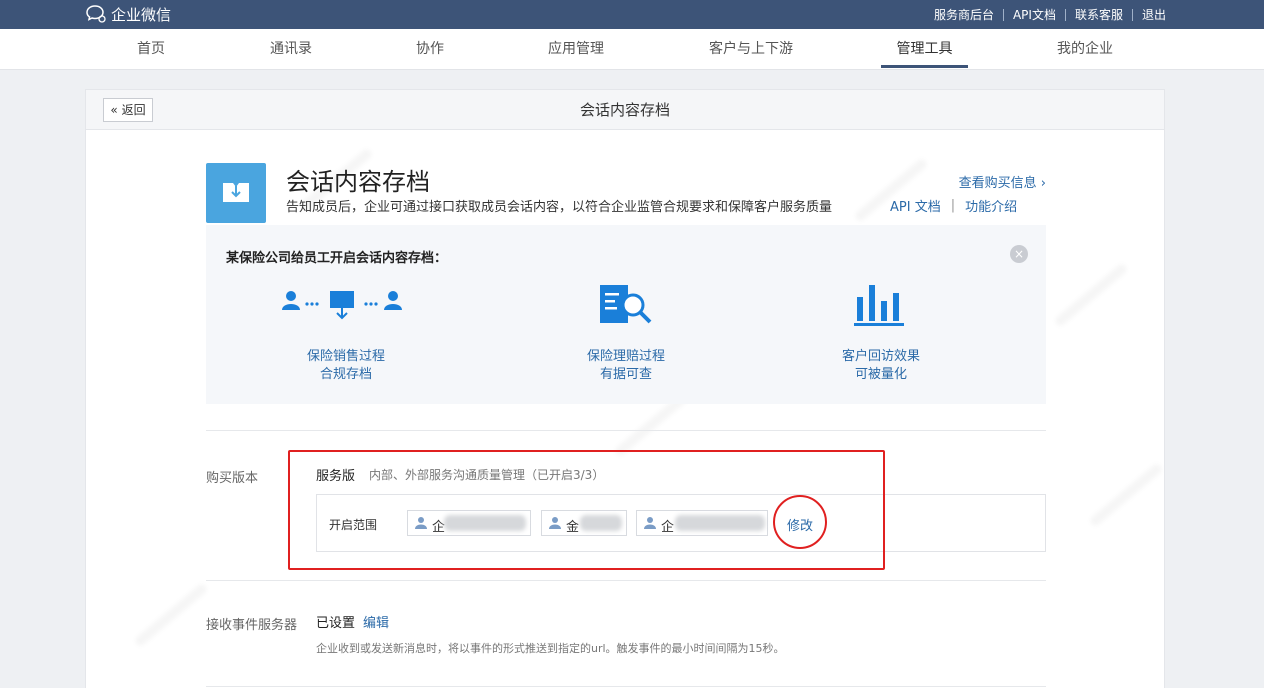 This screenshot has width=1264, height=688. Describe the element at coordinates (128, 110) in the screenshot. I see `back-button: « 返回` at that location.